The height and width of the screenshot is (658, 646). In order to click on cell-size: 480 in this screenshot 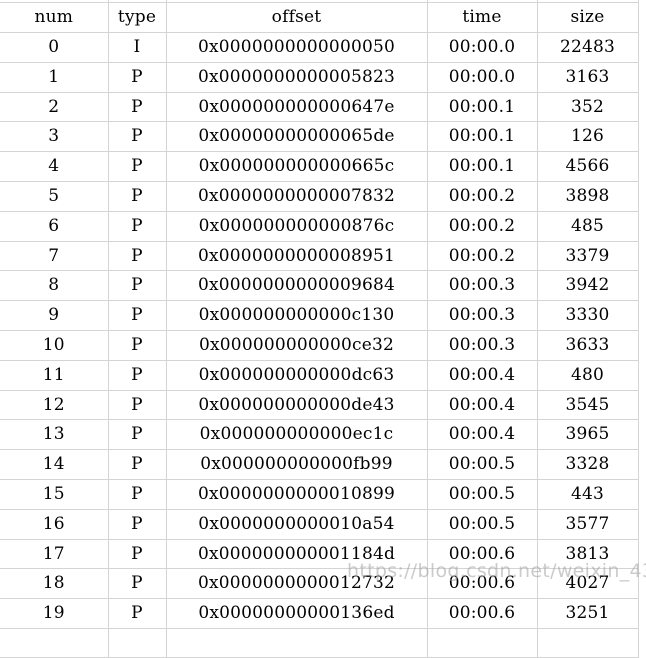, I will do `click(588, 375)`.